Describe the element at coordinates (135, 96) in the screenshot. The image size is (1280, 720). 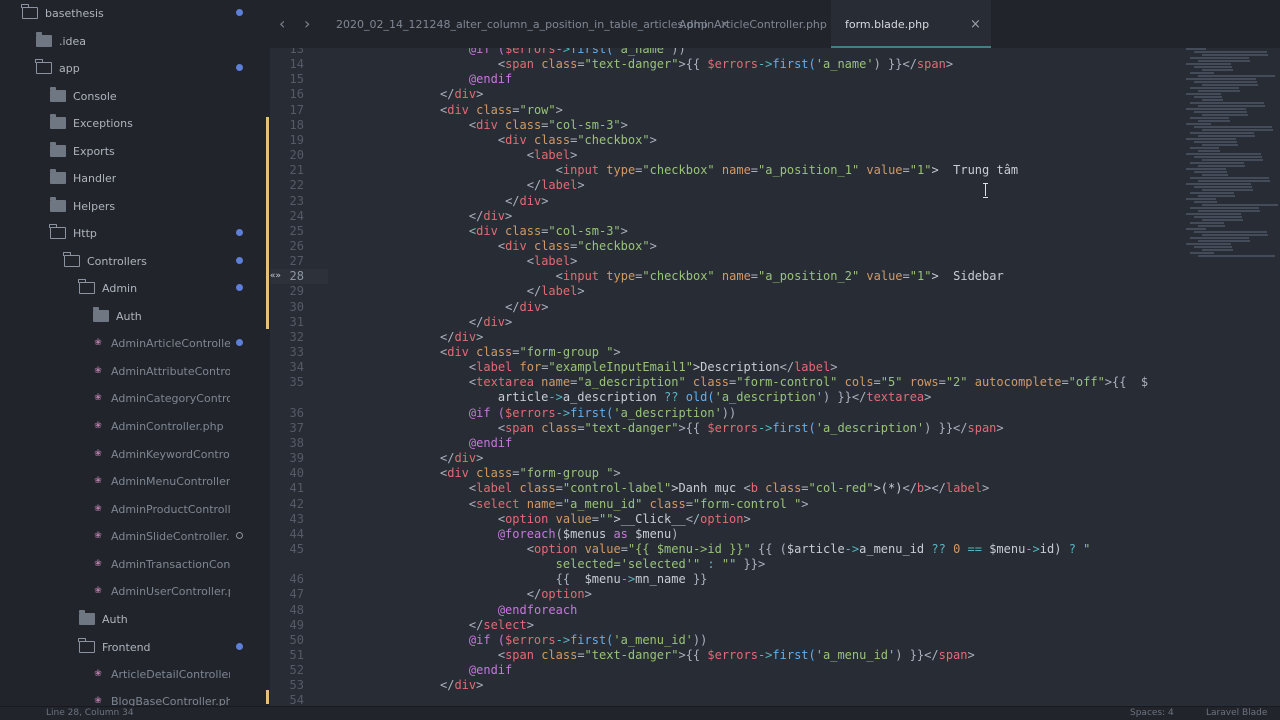
I see `folder-item: Console` at that location.